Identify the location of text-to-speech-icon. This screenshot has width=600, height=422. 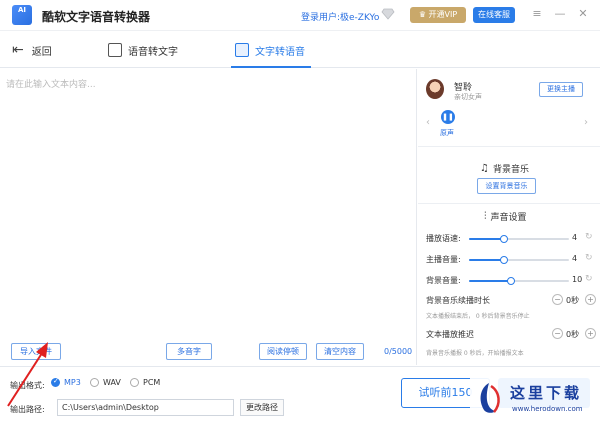
(242, 50).